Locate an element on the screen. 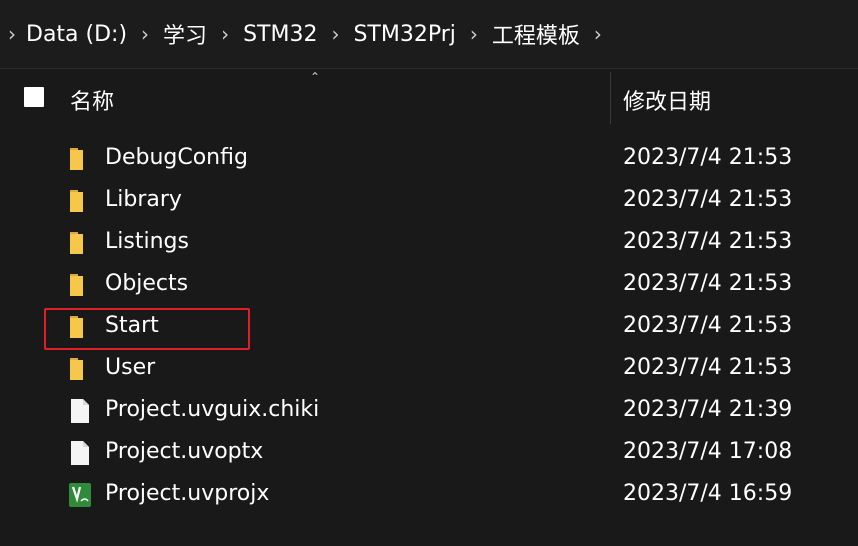 The image size is (858, 546). file-name: Project.uvprojx is located at coordinates (187, 493).